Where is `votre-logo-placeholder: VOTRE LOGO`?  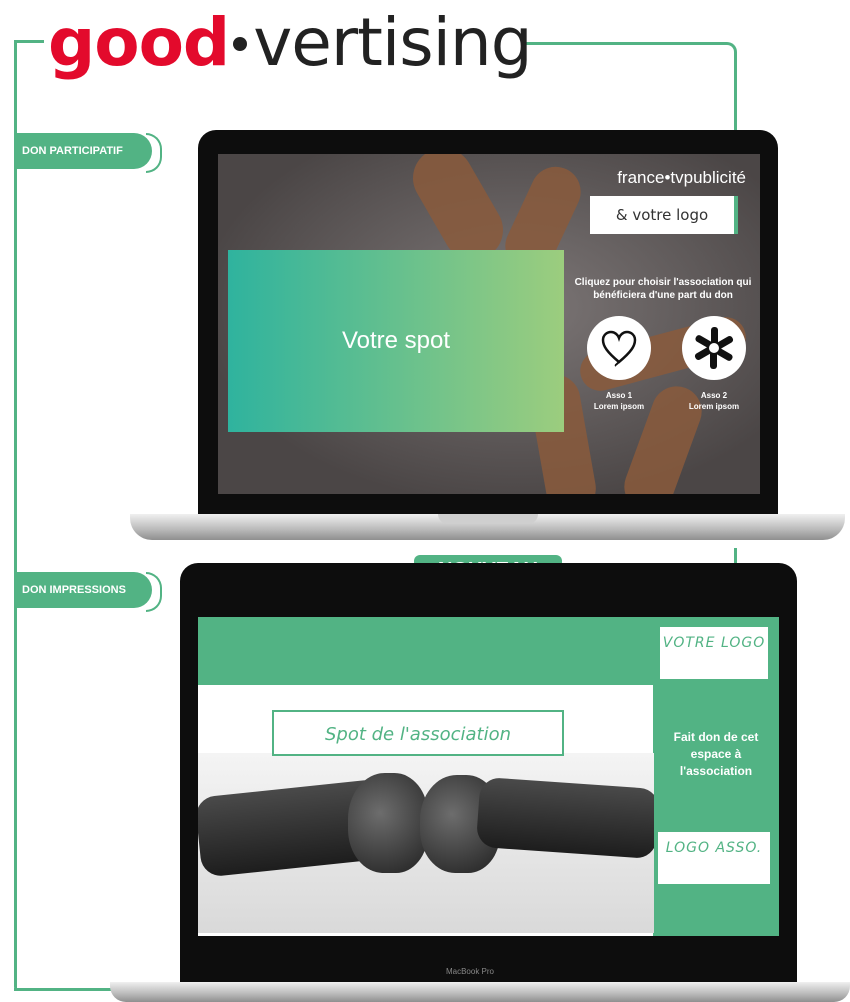
votre-logo-placeholder: VOTRE LOGO is located at coordinates (714, 653).